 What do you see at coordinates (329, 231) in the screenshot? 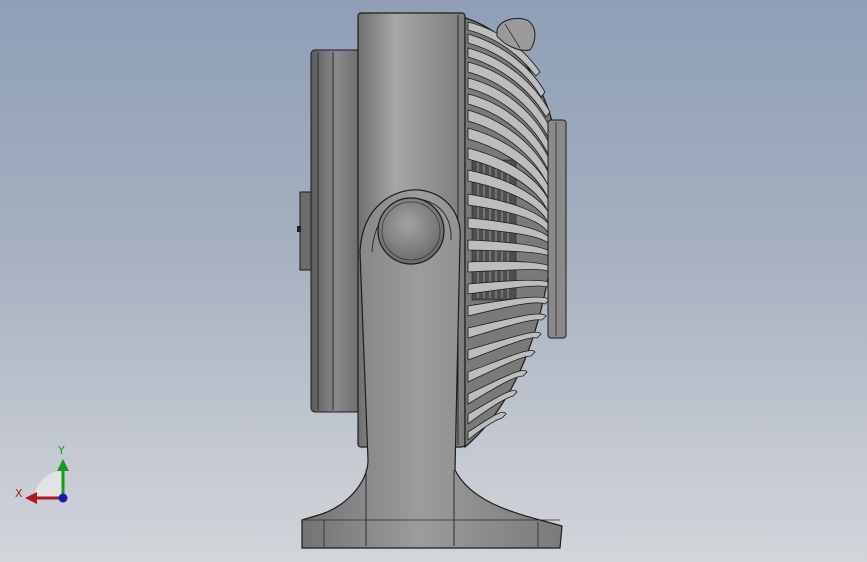
I see `motor-back-cover` at bounding box center [329, 231].